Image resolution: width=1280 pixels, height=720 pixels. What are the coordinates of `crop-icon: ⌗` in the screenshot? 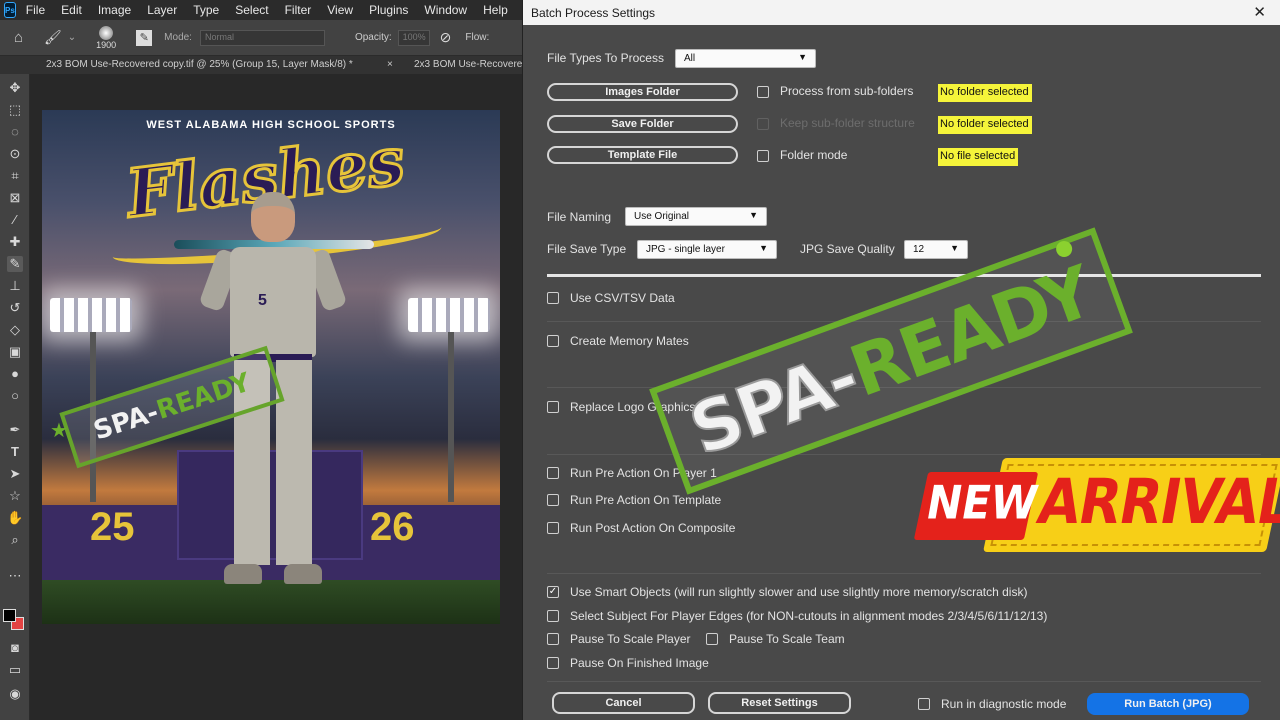 It's located at (15, 176).